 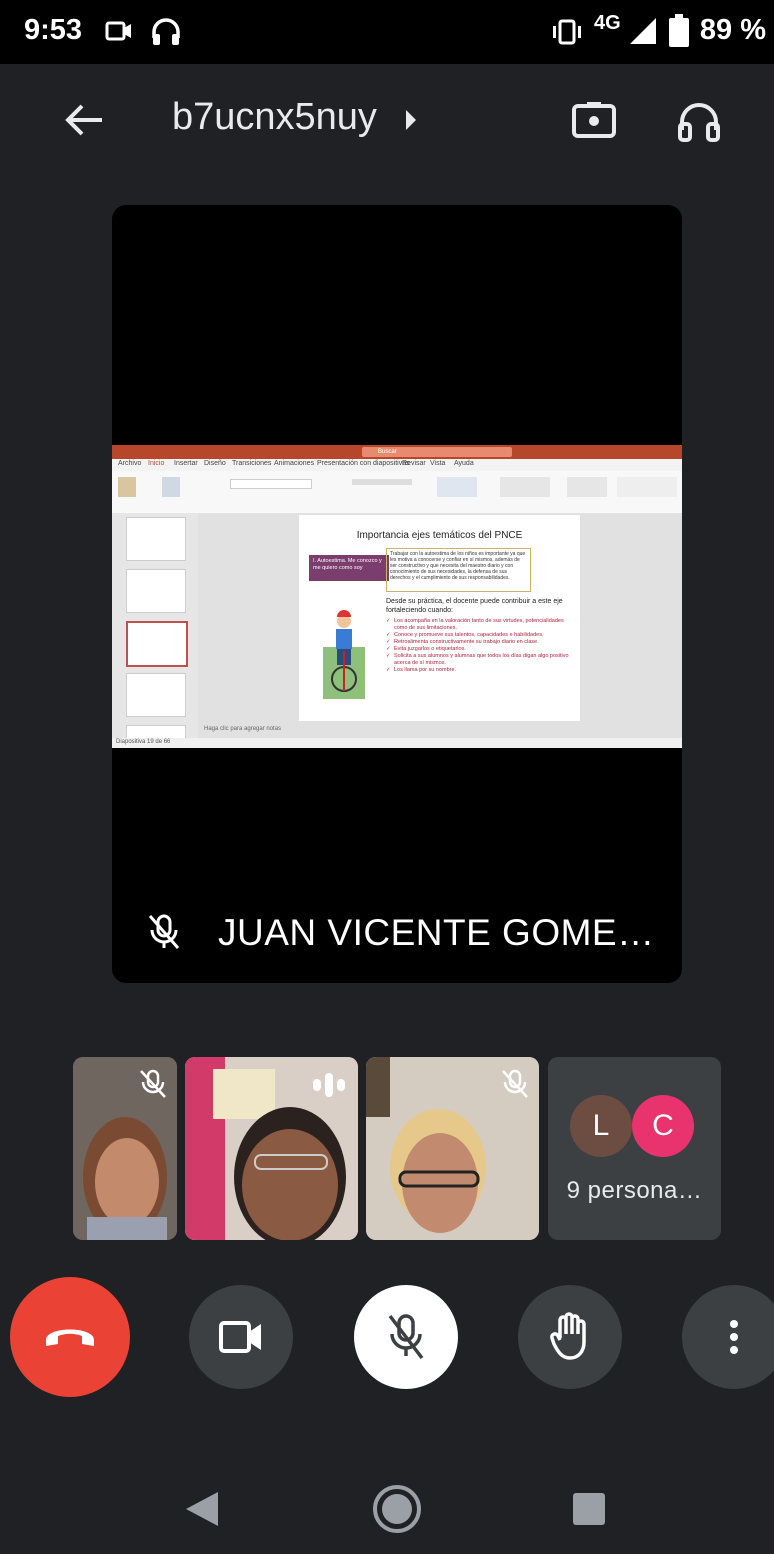 I want to click on system-nav-bar, so click(x=387, y=1507).